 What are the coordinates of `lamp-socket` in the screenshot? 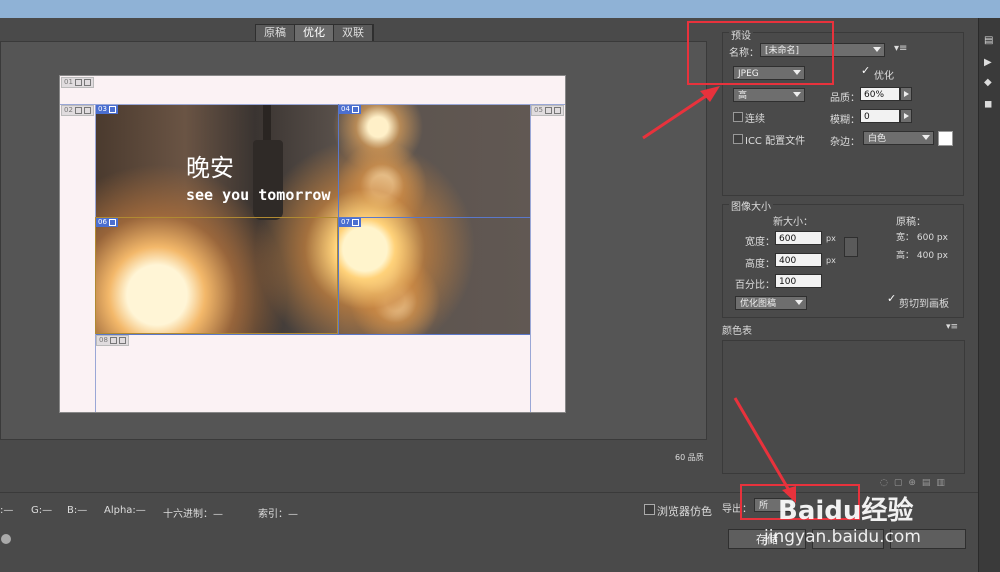 It's located at (268, 180).